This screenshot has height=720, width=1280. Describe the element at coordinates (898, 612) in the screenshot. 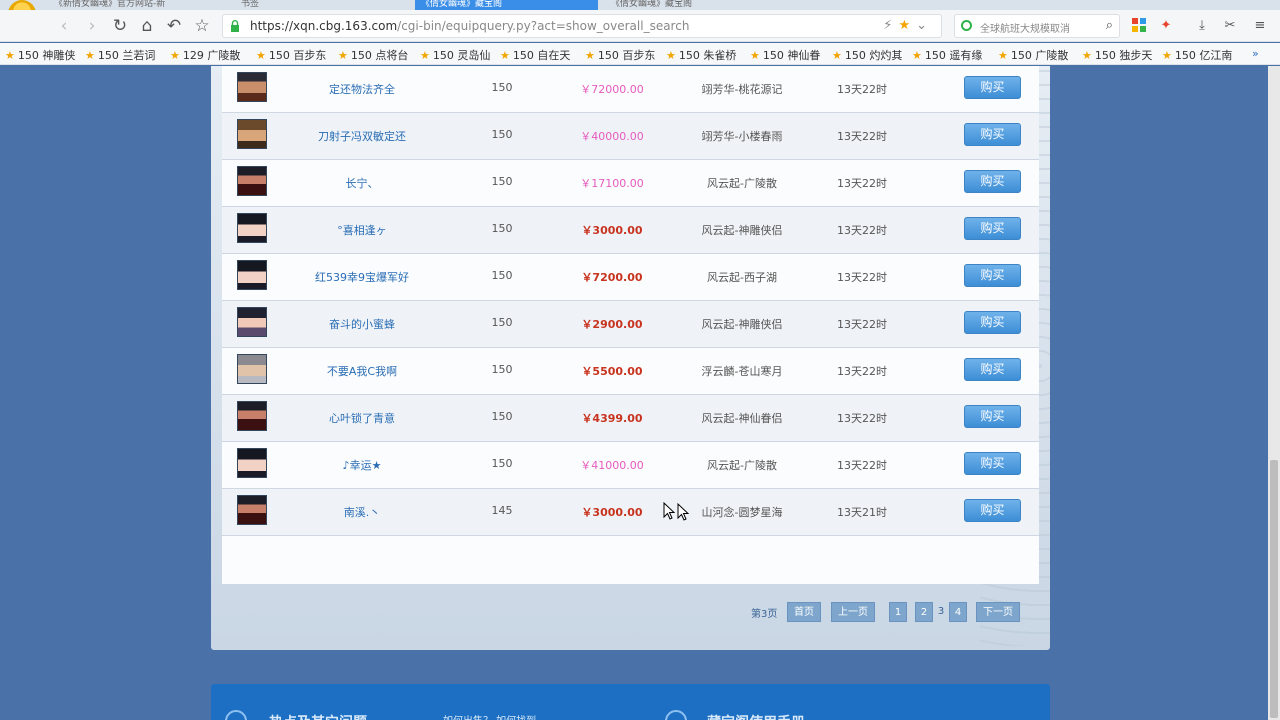

I see `page-1-button: 1` at that location.